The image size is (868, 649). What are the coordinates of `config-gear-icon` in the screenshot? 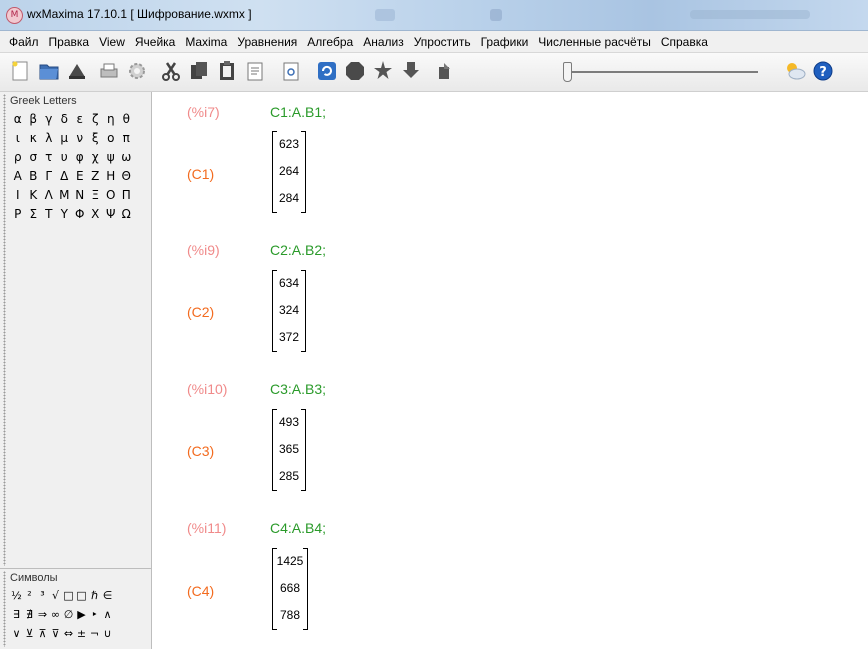 It's located at (137, 71).